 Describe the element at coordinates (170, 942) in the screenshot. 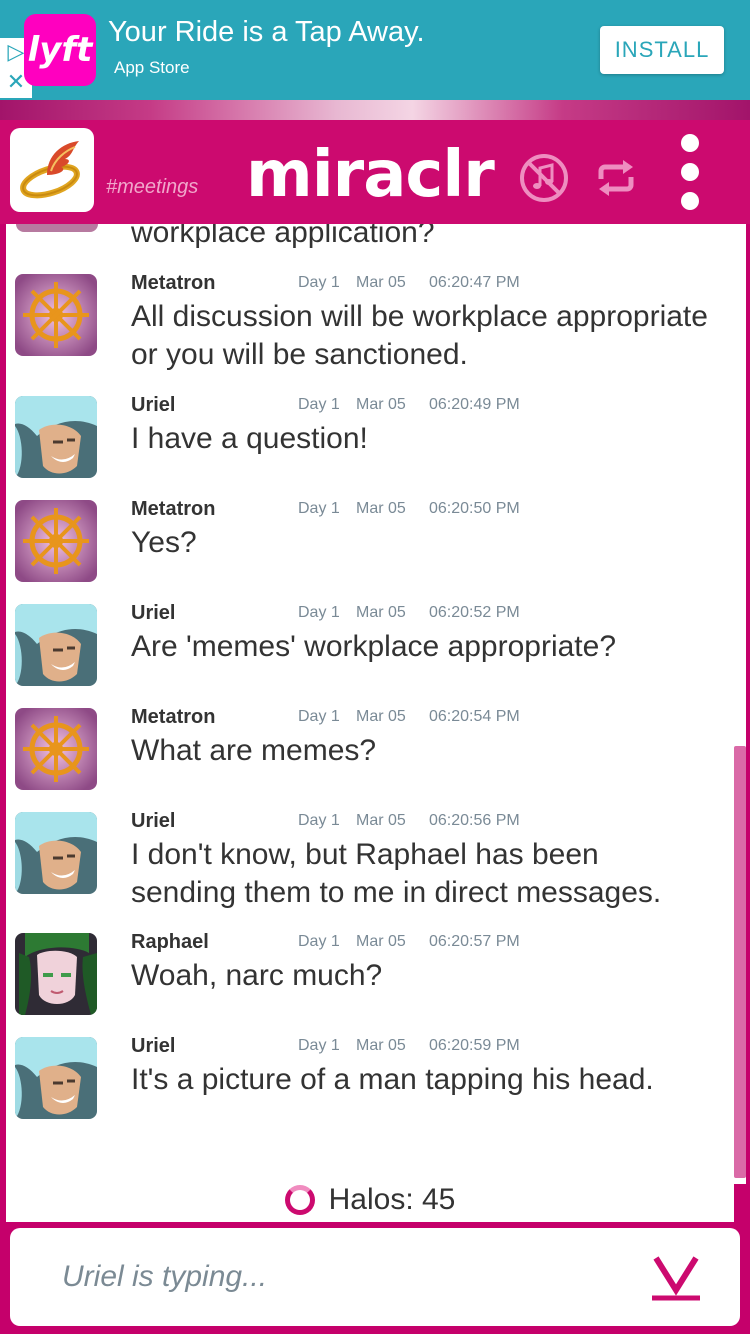

I see `message-author: Raphael` at that location.